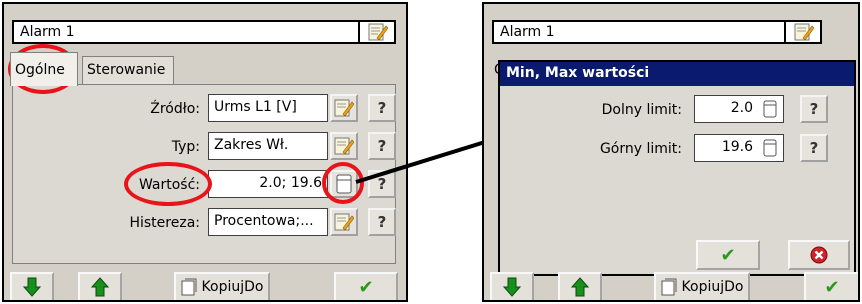 The width and height of the screenshot is (862, 304). Describe the element at coordinates (169, 185) in the screenshot. I see `value-label: Wartość:` at that location.